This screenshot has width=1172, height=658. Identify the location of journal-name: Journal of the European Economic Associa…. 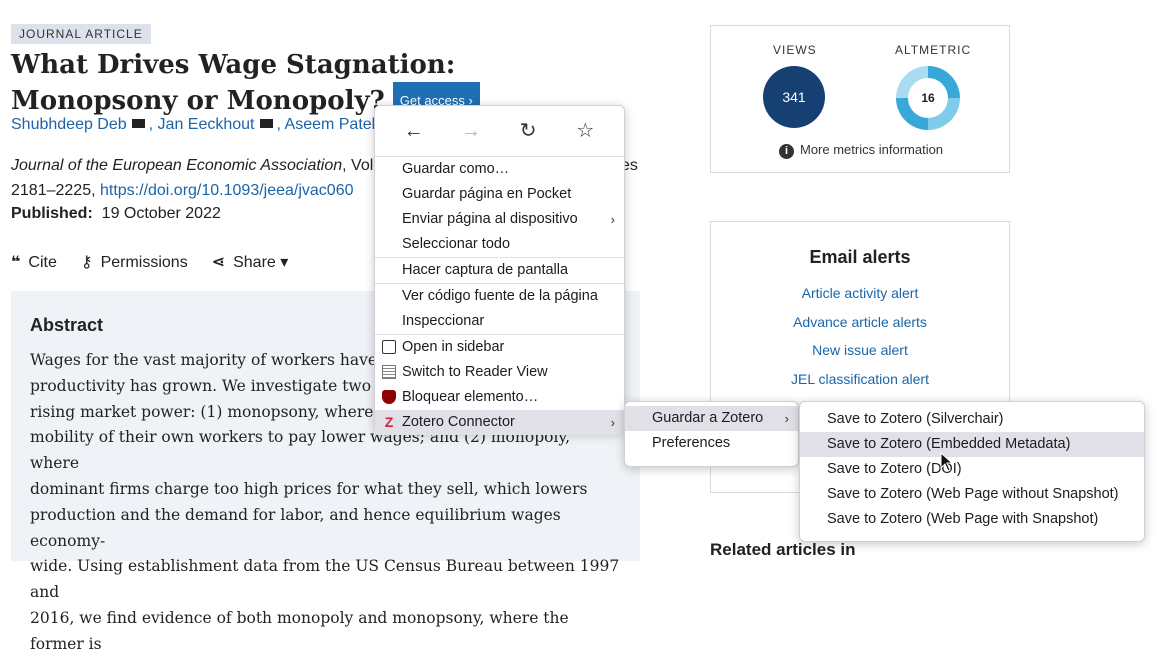
(177, 165).